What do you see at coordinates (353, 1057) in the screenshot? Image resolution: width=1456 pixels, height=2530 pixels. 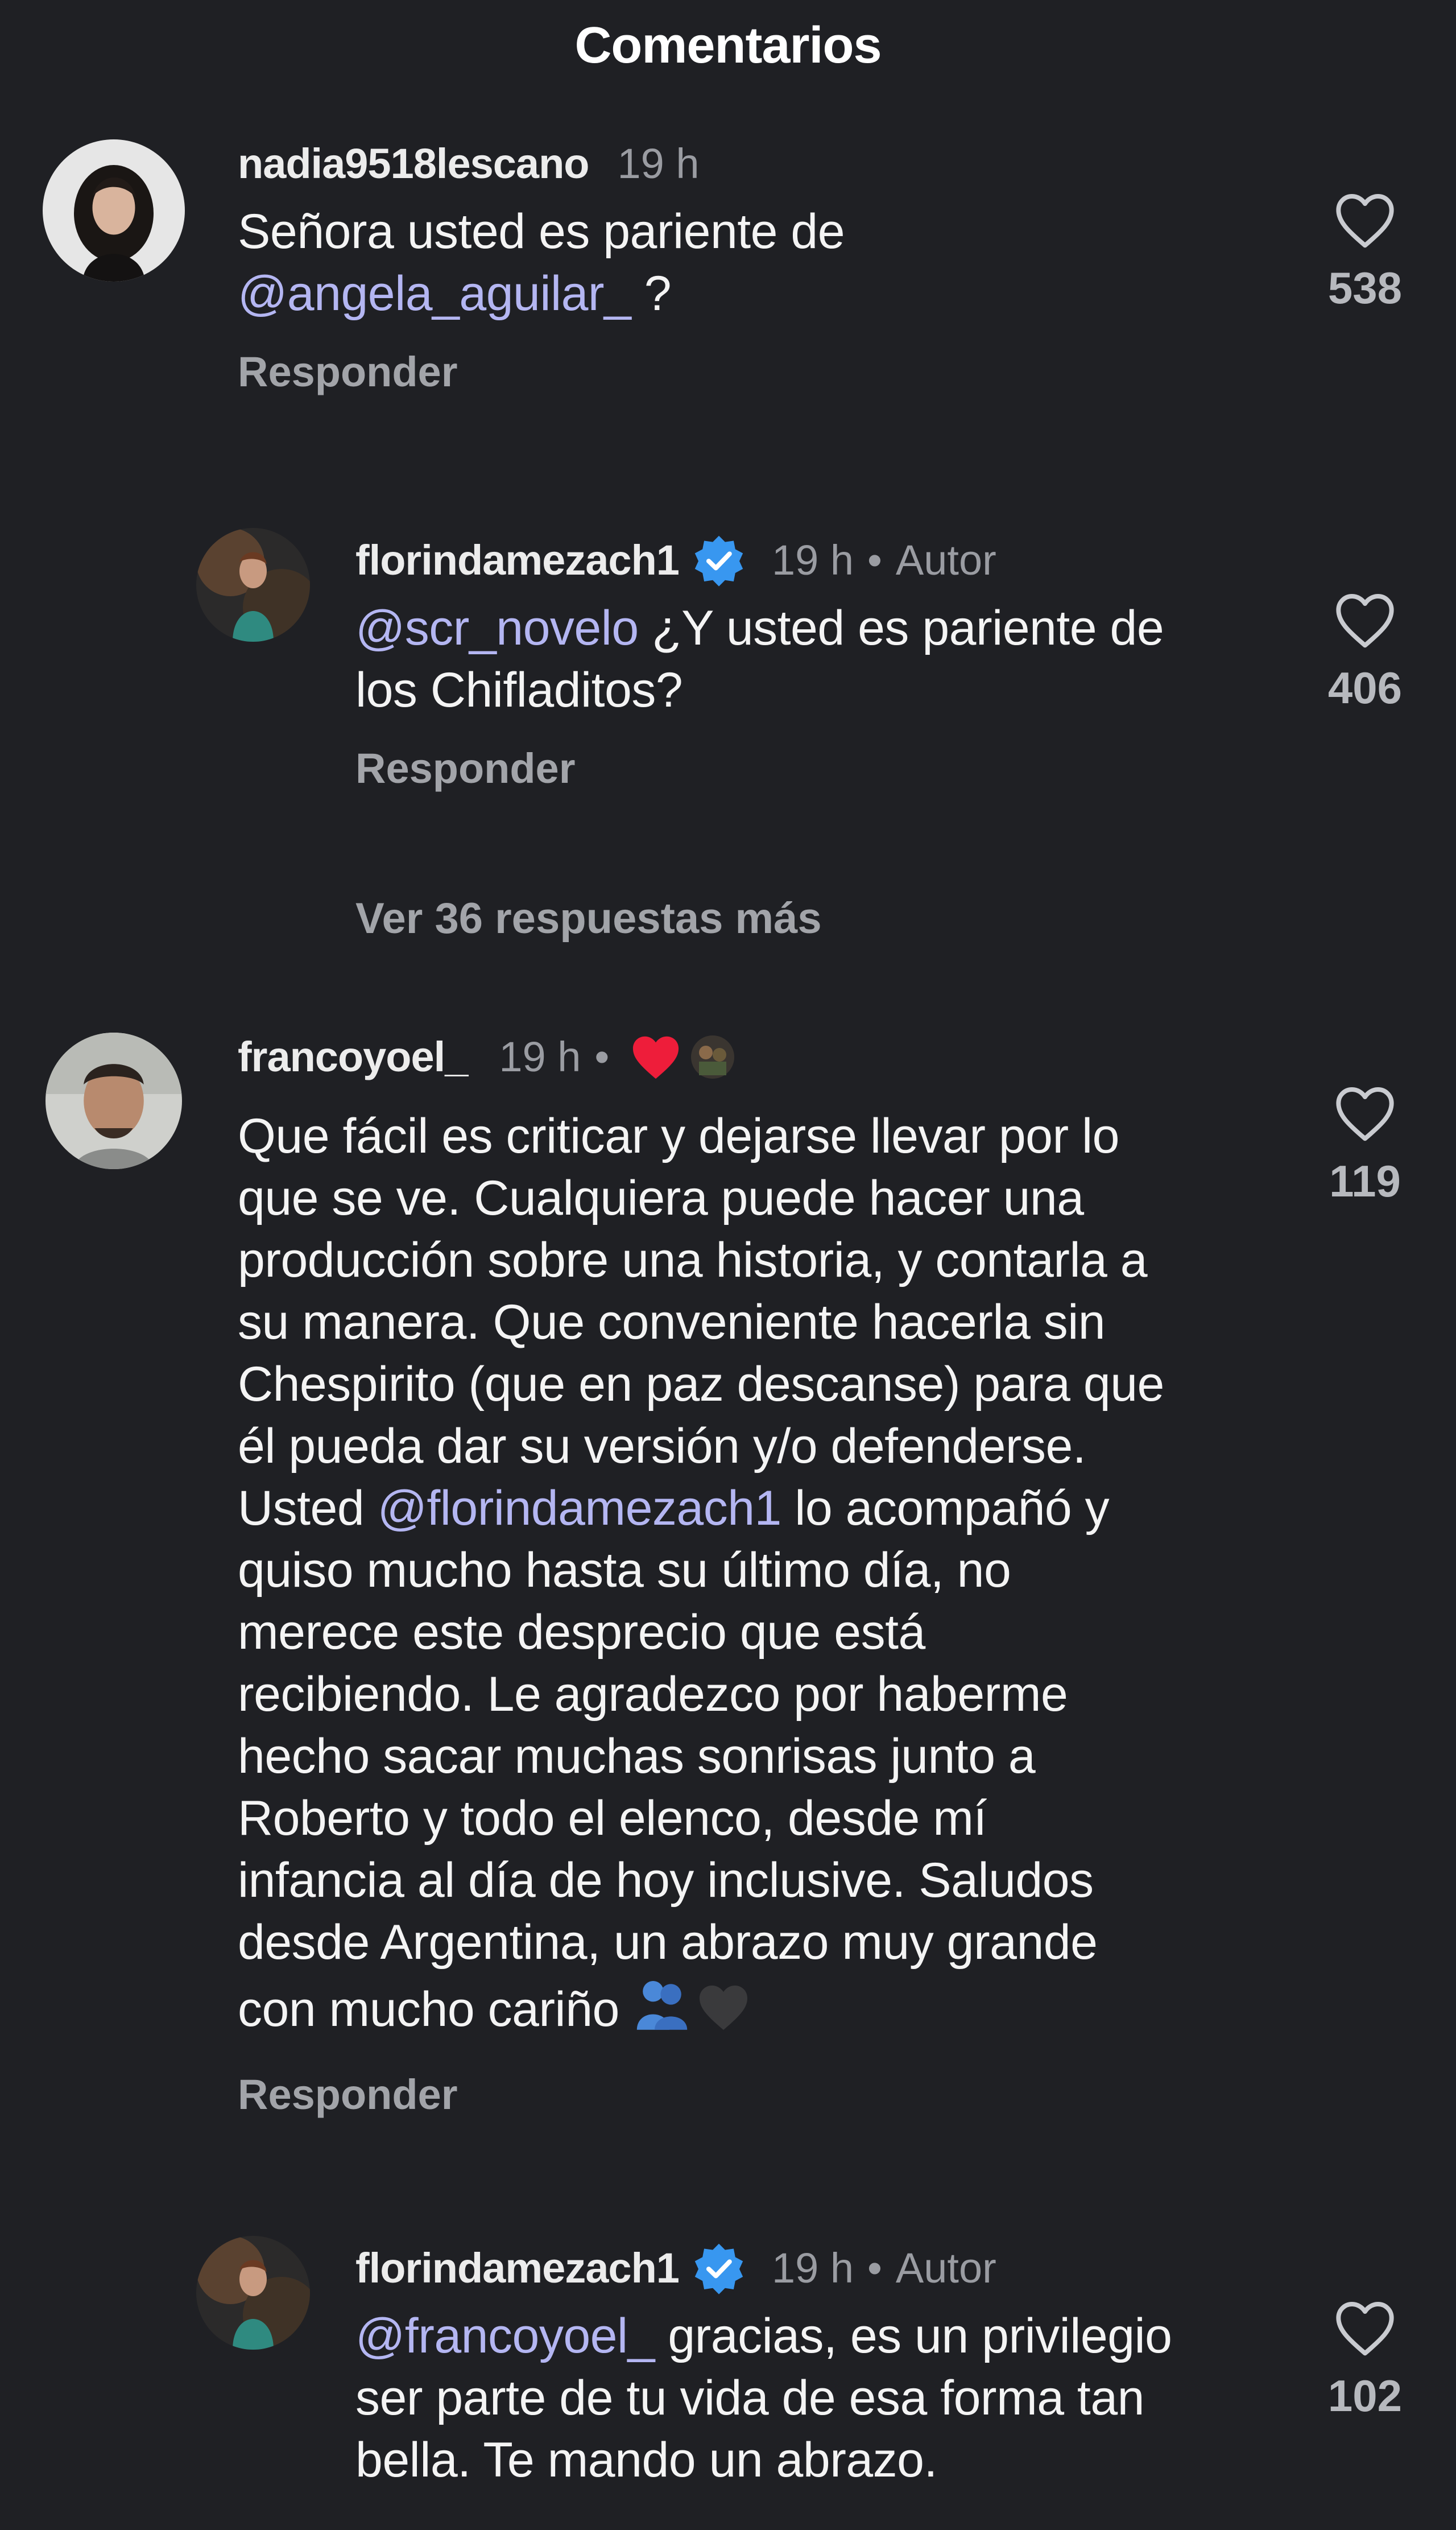 I see `comment-username: francoyoel_` at bounding box center [353, 1057].